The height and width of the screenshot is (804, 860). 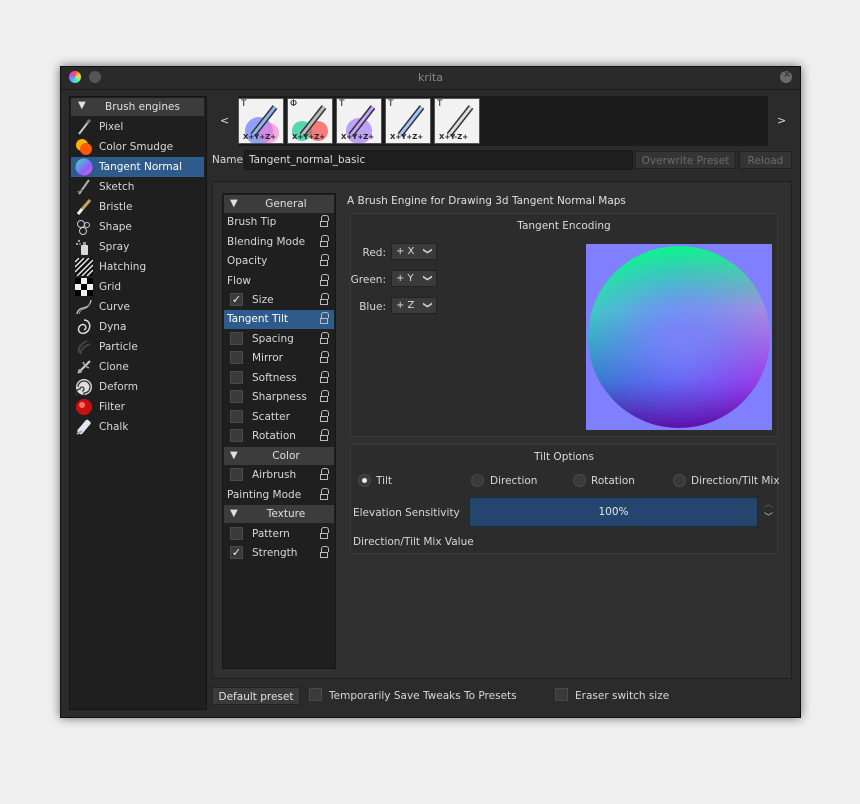 What do you see at coordinates (137, 427) in the screenshot?
I see `engine-item-chalk: Chalk` at bounding box center [137, 427].